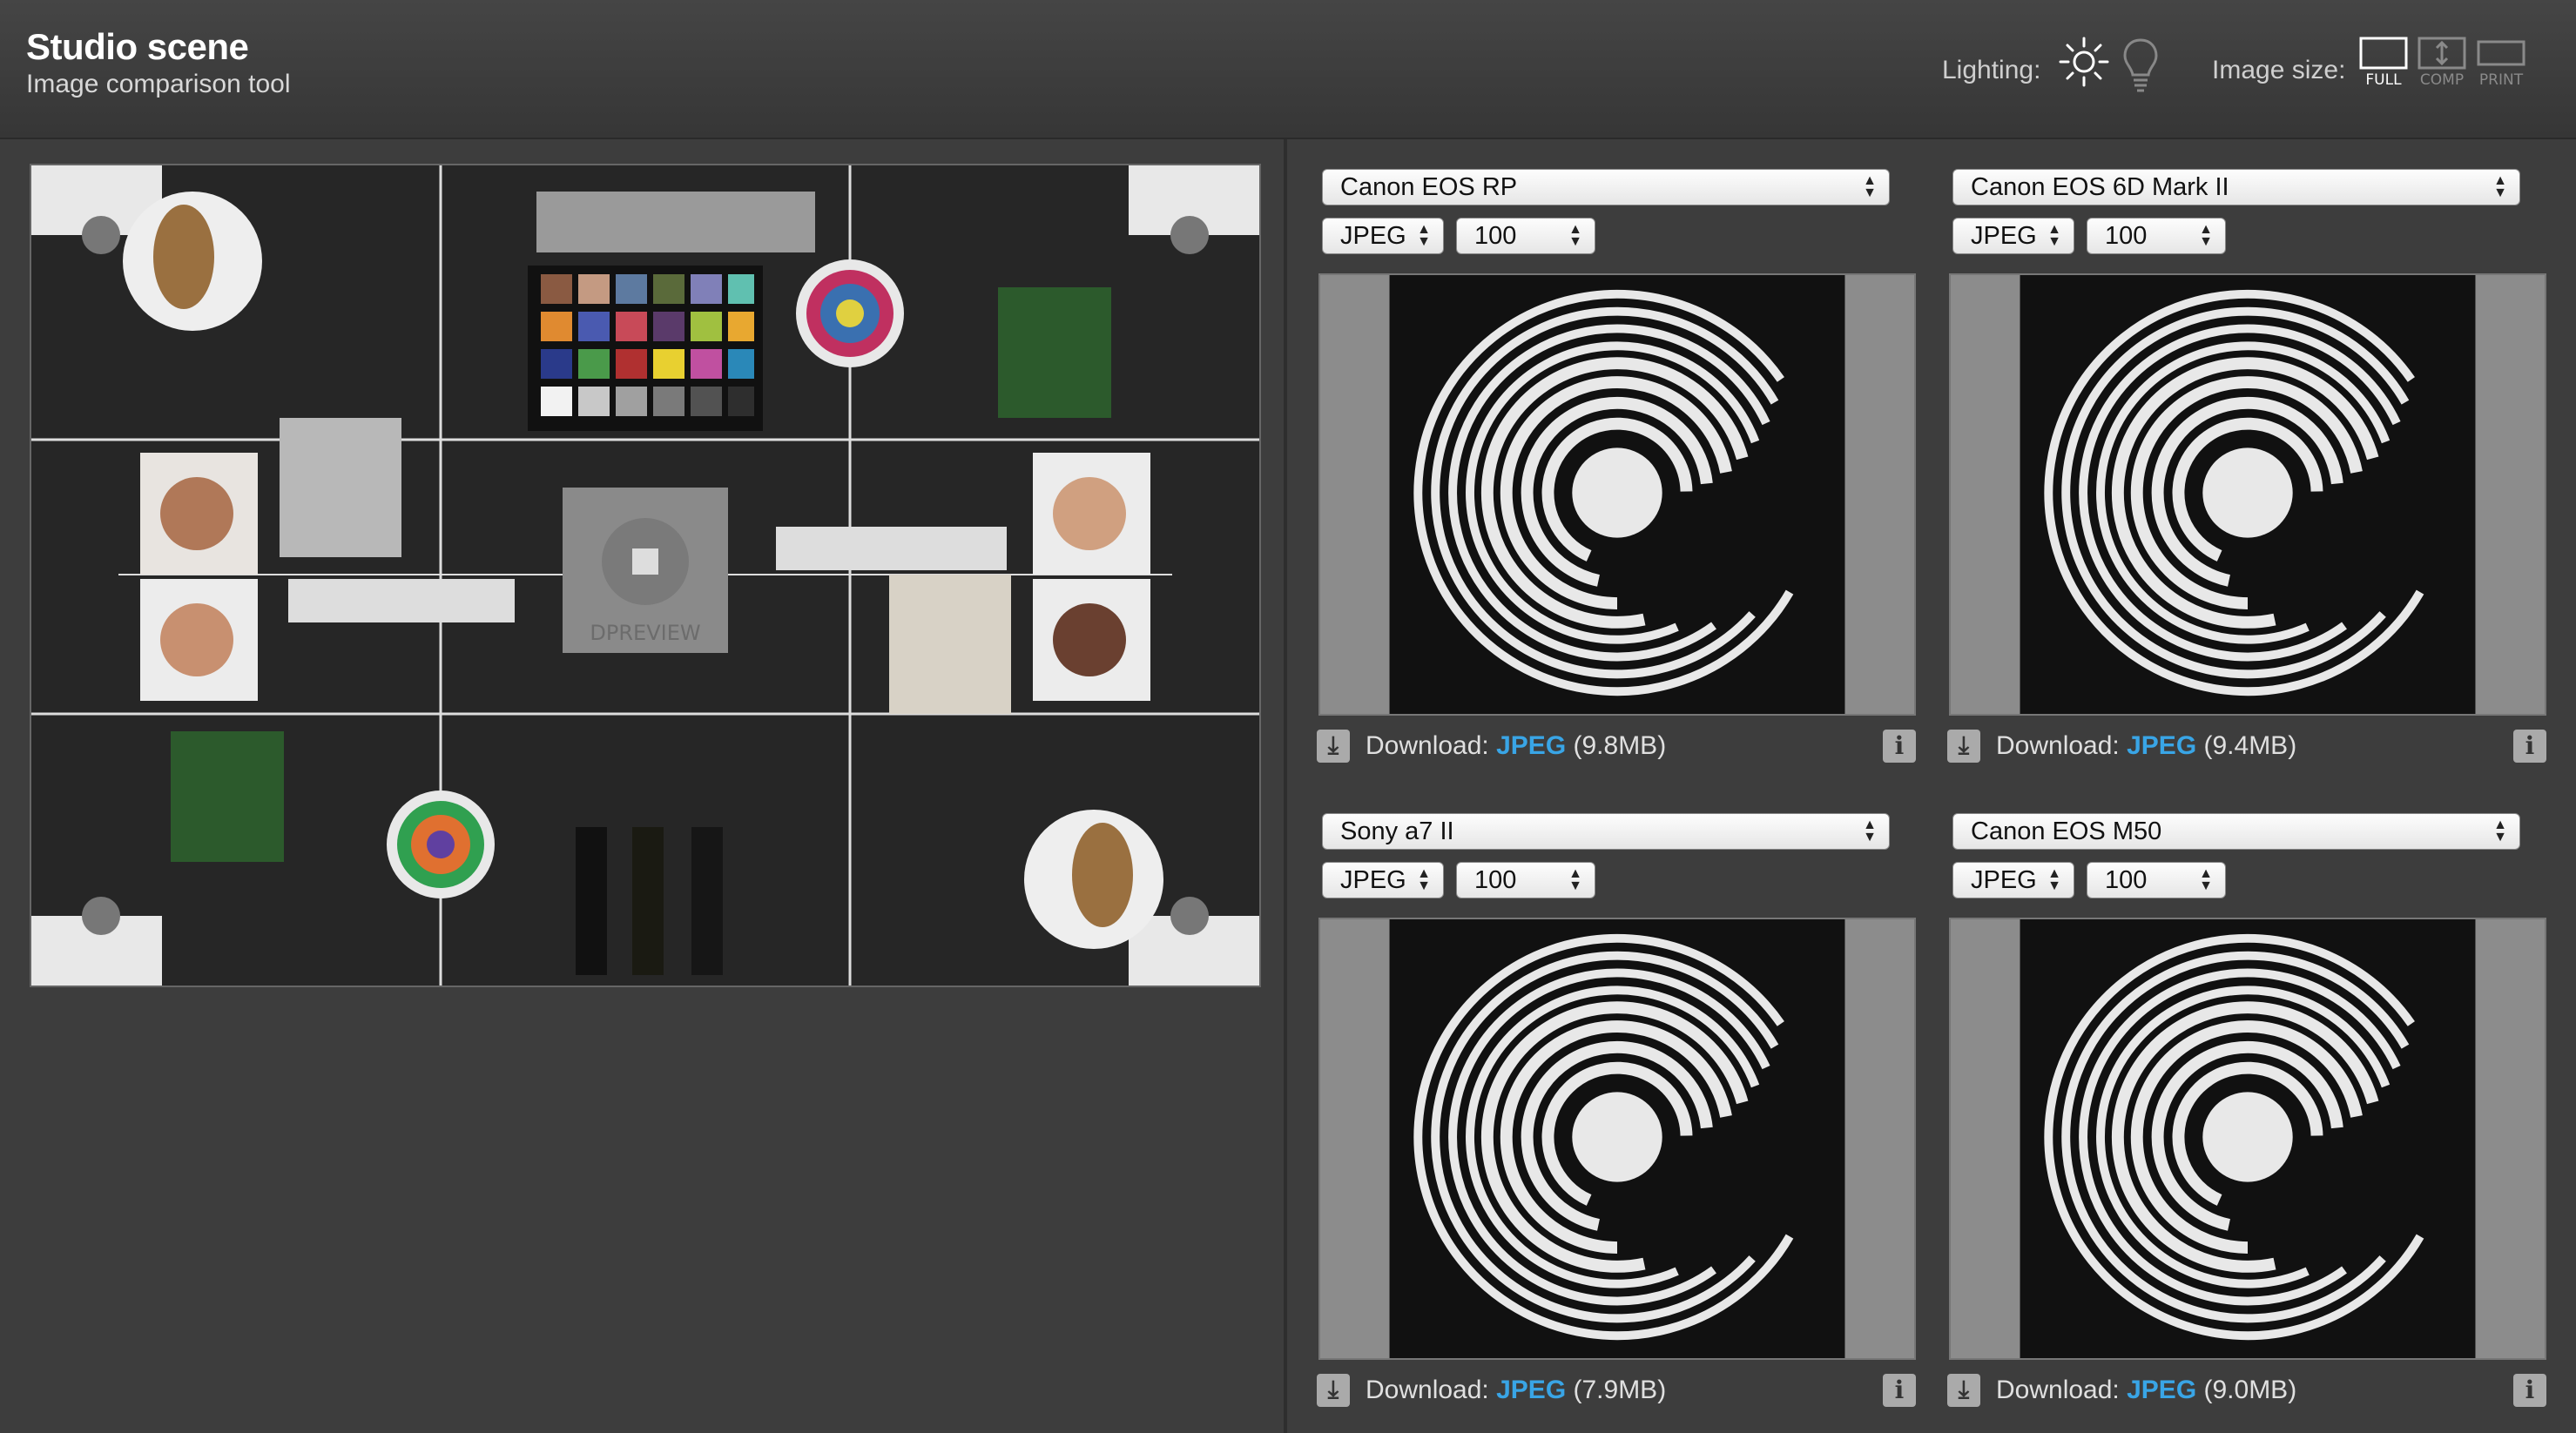  Describe the element at coordinates (2141, 65) in the screenshot. I see `bulb-icon` at that location.